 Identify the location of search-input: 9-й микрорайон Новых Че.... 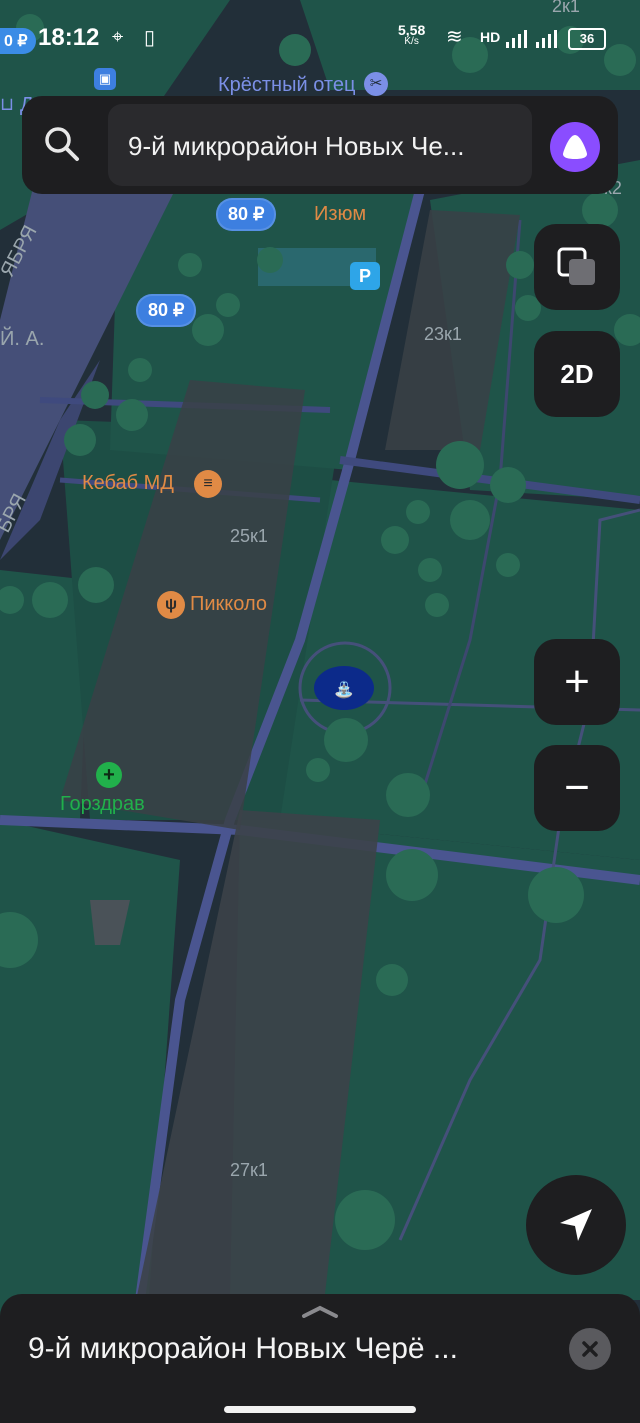
(320, 145).